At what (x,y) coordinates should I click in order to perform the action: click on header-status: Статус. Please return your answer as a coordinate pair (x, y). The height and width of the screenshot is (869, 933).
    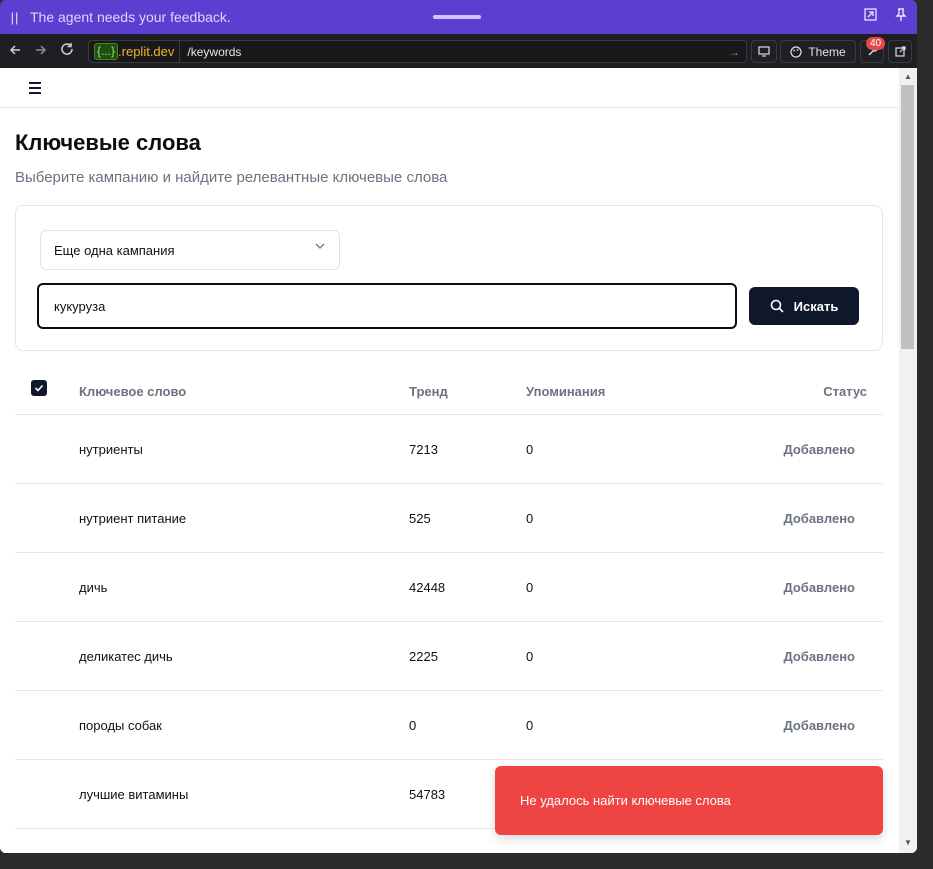
    Looking at the image, I should click on (845, 391).